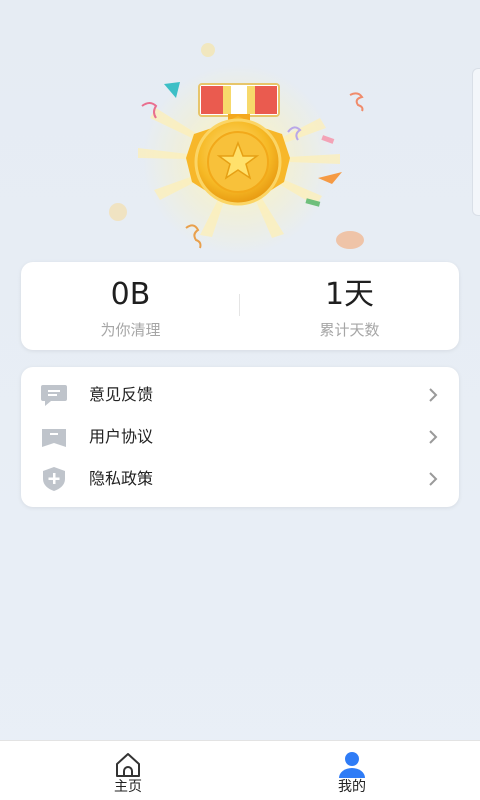 This screenshot has width=480, height=800. I want to click on bottom-nav: 主页 我的, so click(240, 770).